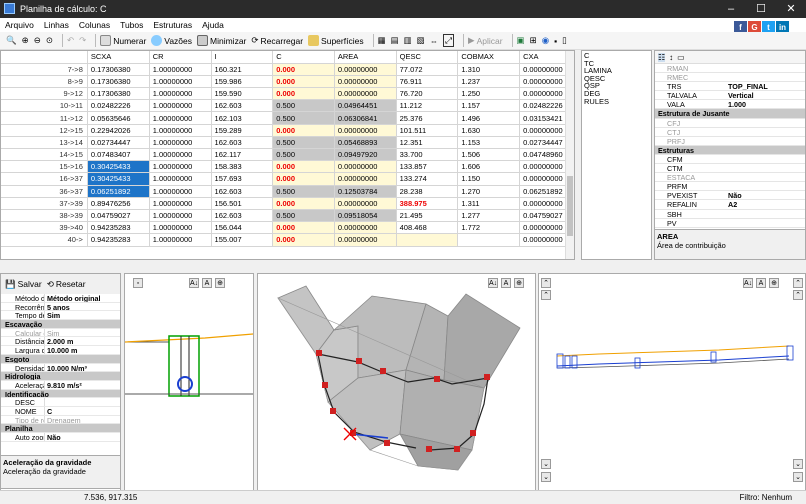 The height and width of the screenshot is (504, 806). What do you see at coordinates (365, 216) in the screenshot?
I see `cell-area: 0.09518054` at bounding box center [365, 216].